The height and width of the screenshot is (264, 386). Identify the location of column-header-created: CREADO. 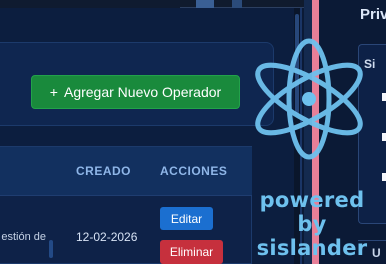
(103, 171).